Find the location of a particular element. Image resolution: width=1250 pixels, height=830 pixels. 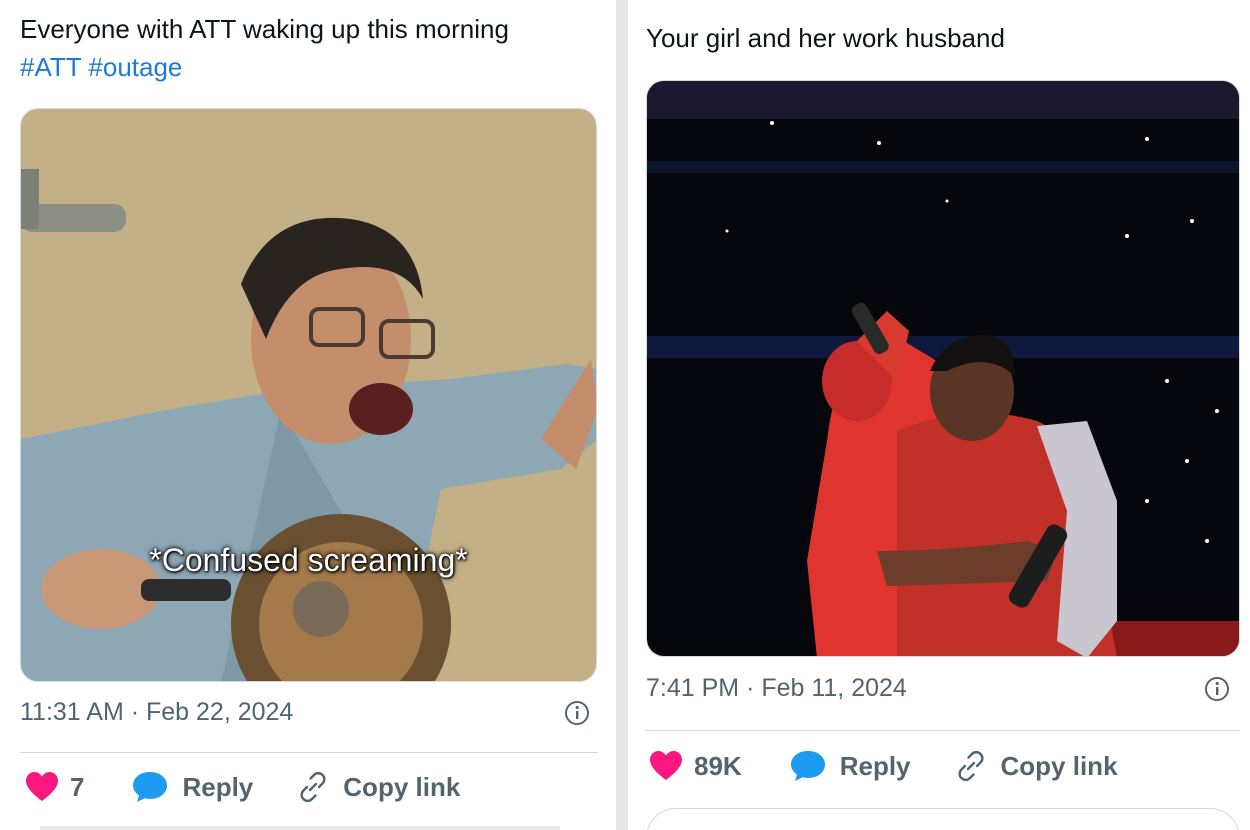

like-count: 7 is located at coordinates (77, 786).